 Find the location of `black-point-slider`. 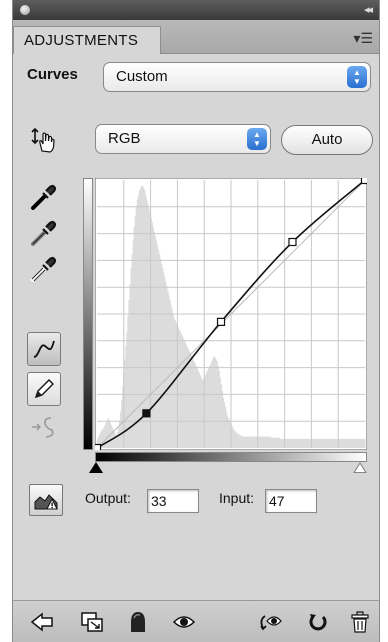

black-point-slider is located at coordinates (96, 467).